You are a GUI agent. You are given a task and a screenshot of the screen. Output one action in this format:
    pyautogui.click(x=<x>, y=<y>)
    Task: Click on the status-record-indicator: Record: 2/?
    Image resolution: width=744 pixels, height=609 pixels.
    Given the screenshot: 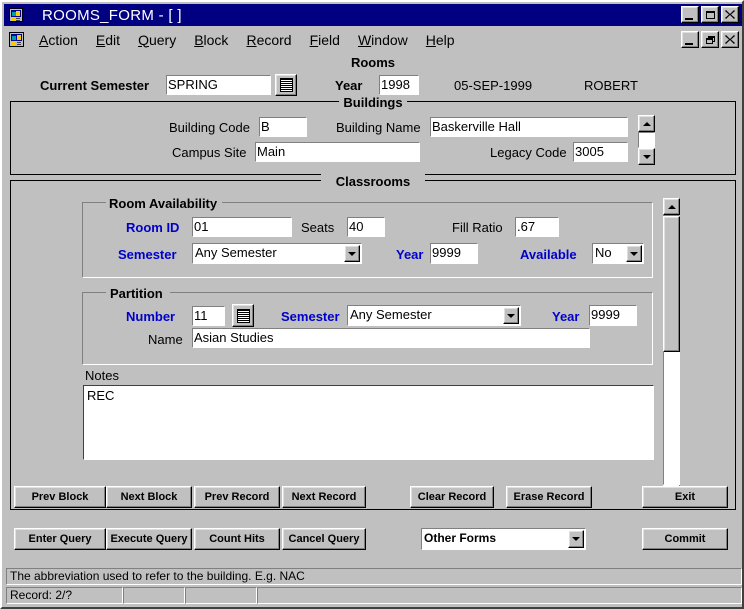 What is the action you would take?
    pyautogui.click(x=64, y=595)
    